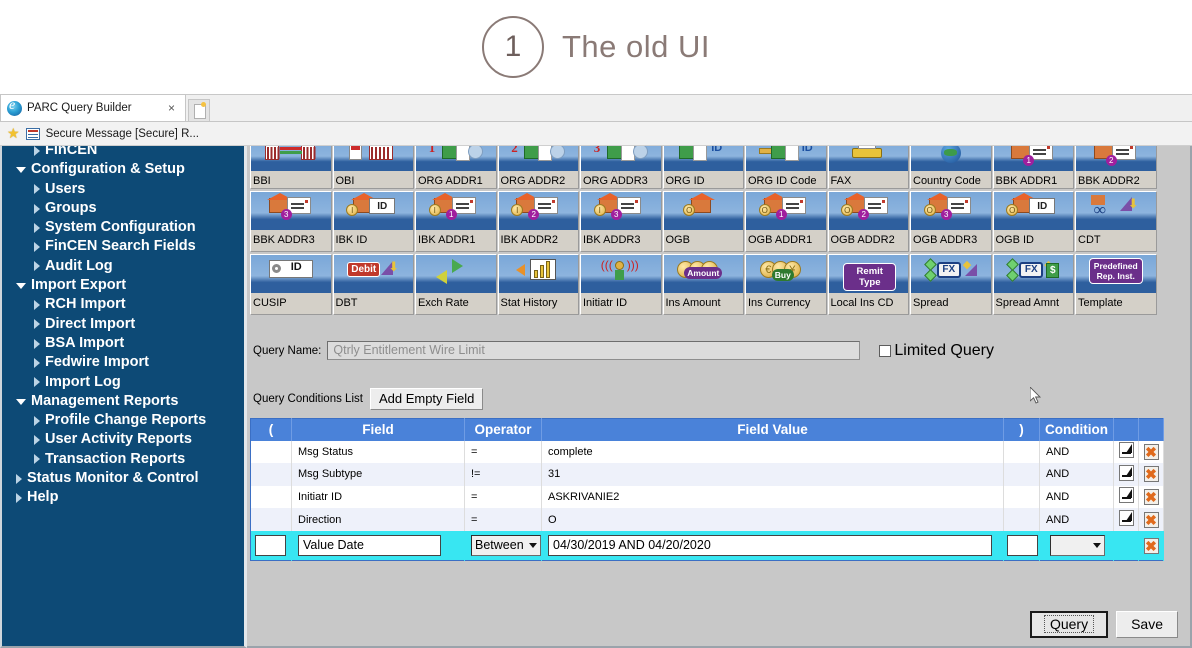  I want to click on sidebar-item-fincen-search-fields: FinCEN Search Fields, so click(126, 246).